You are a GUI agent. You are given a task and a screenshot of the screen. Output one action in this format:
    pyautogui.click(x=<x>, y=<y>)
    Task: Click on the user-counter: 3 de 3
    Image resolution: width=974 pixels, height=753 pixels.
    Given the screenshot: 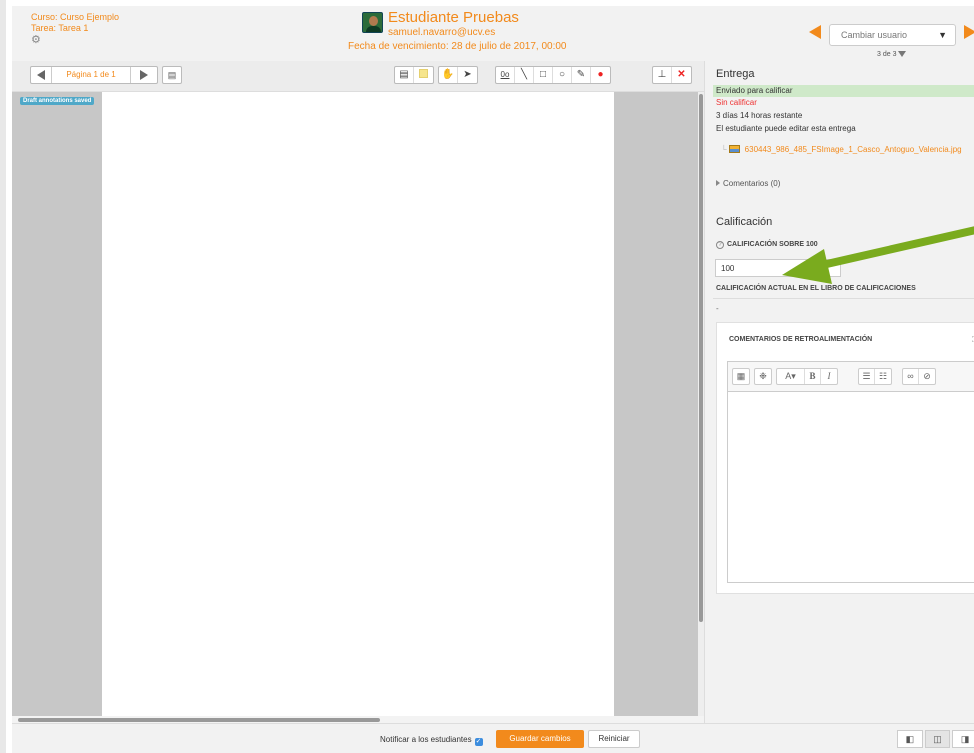 What is the action you would take?
    pyautogui.click(x=892, y=54)
    